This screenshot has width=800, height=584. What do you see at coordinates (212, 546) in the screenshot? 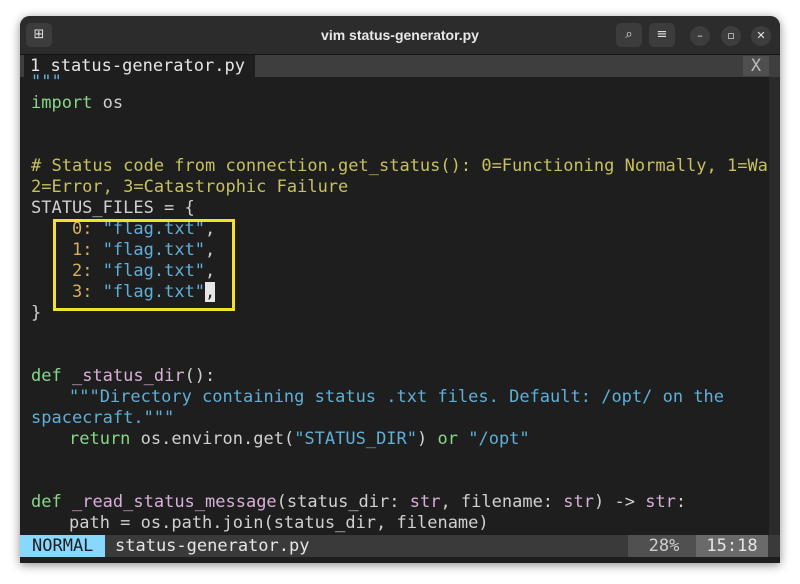
I see `statusline-filename: status-generator.py` at bounding box center [212, 546].